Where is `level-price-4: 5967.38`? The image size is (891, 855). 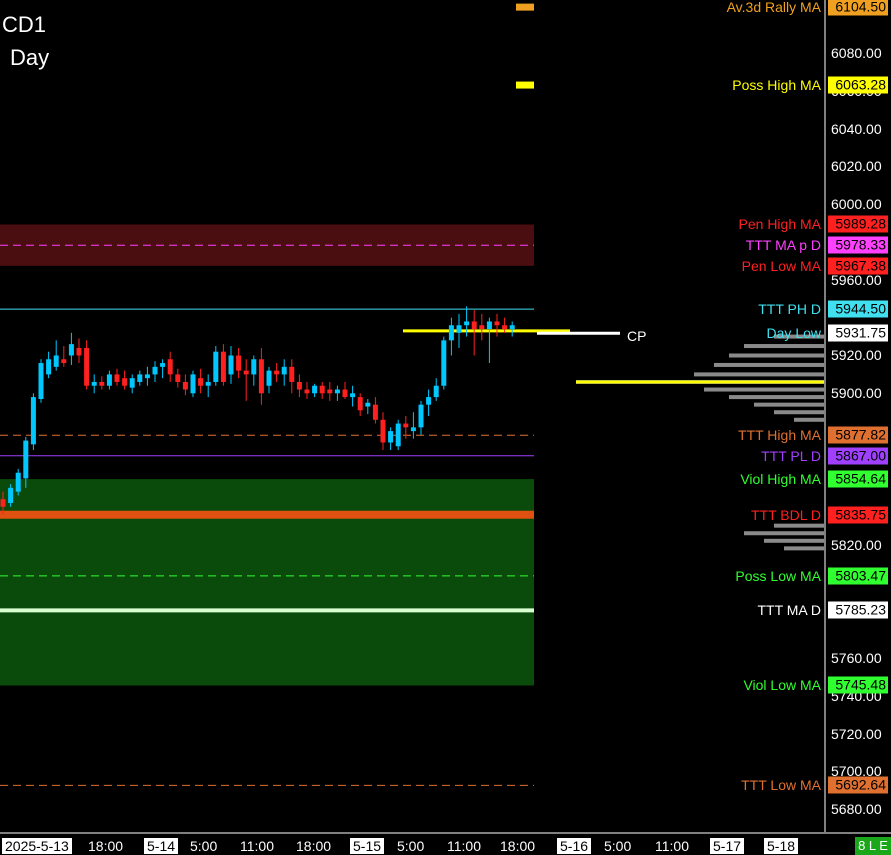 level-price-4: 5967.38 is located at coordinates (858, 266).